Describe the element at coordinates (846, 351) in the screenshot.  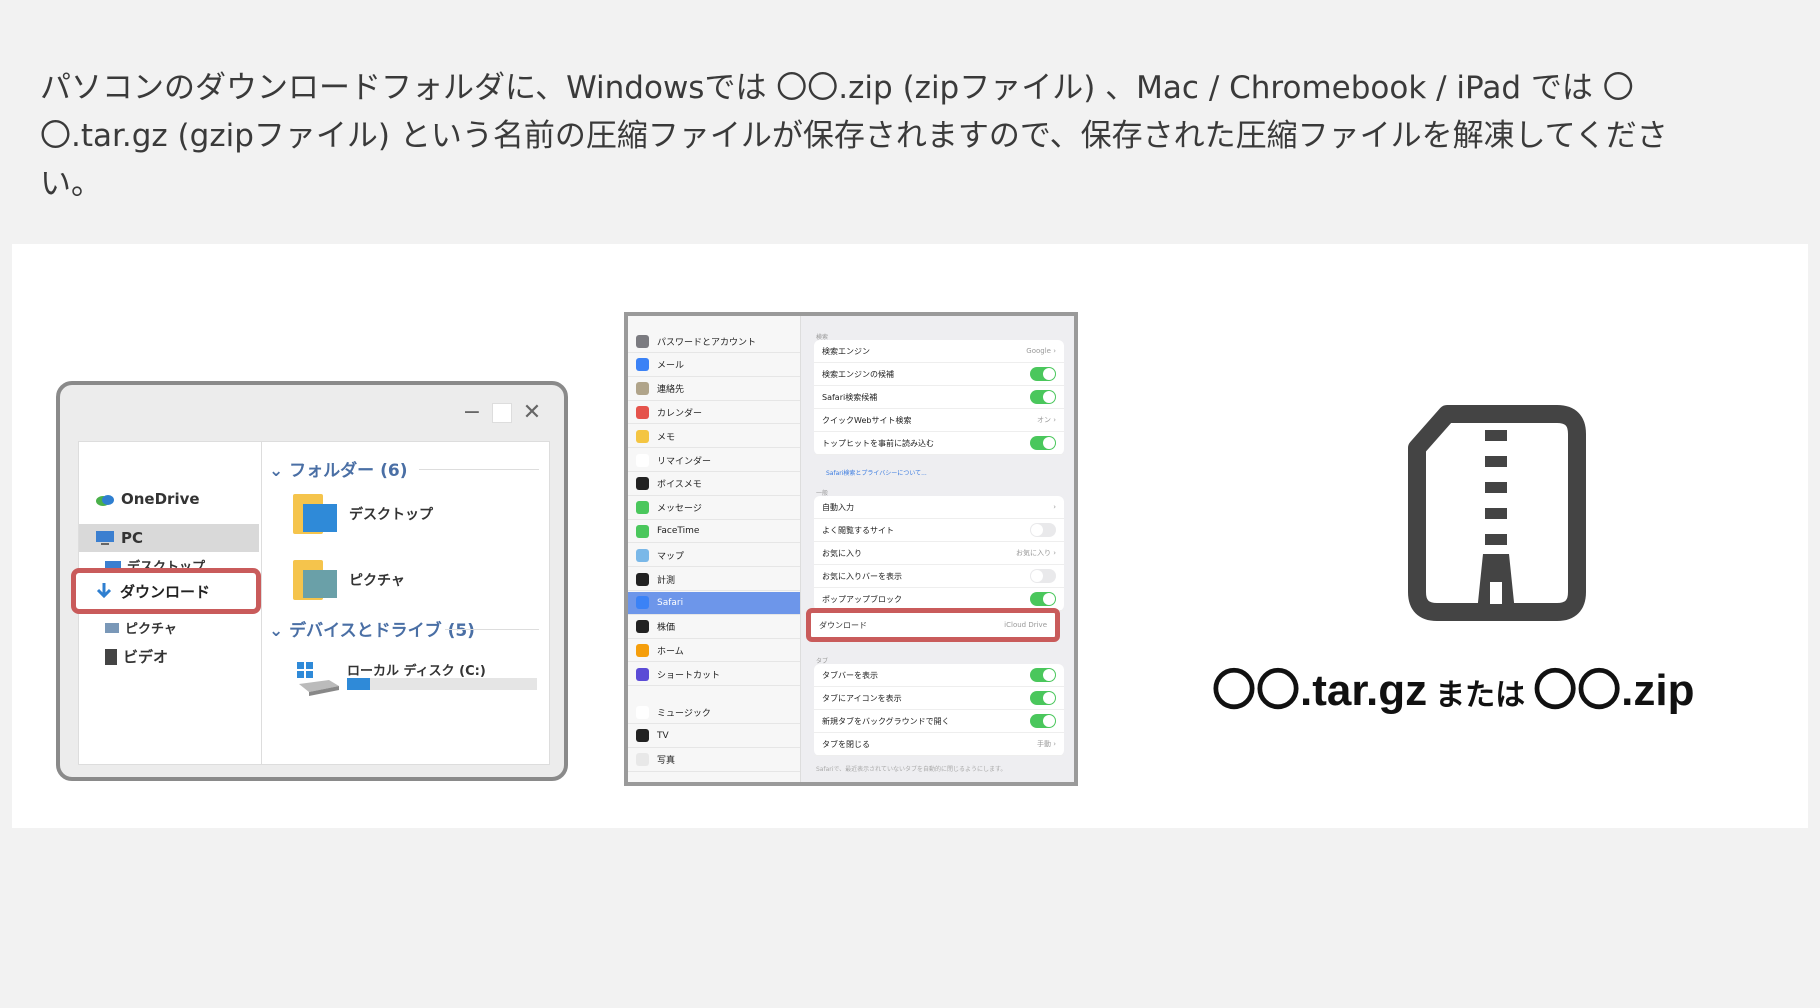
I see `settings-row-label: 検索エンジン` at that location.